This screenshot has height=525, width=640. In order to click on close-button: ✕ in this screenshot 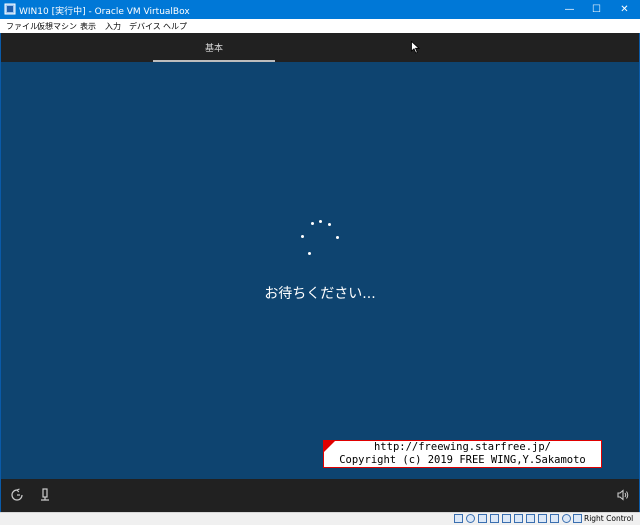, I will do `click(624, 9)`.